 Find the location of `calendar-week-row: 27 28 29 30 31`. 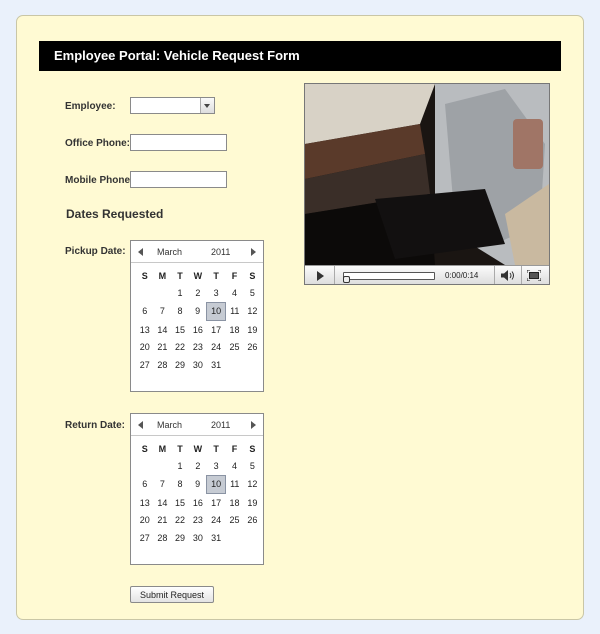

calendar-week-row: 27 28 29 30 31 is located at coordinates (198, 364).